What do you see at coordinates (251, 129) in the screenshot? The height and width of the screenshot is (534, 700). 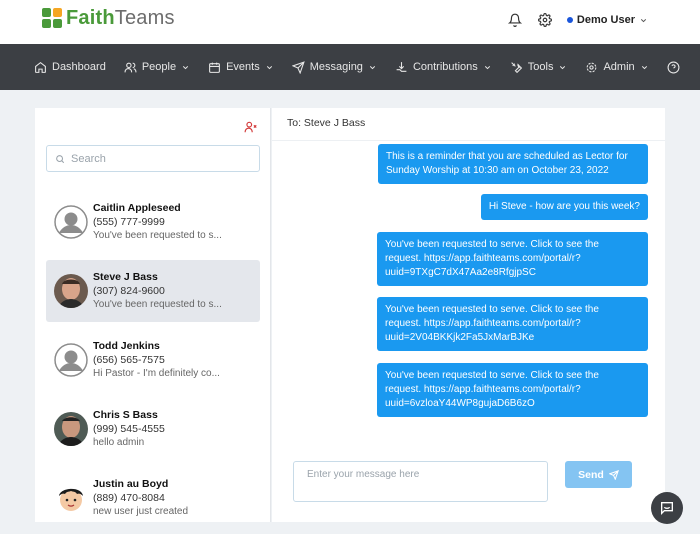 I see `remove-user-icon` at bounding box center [251, 129].